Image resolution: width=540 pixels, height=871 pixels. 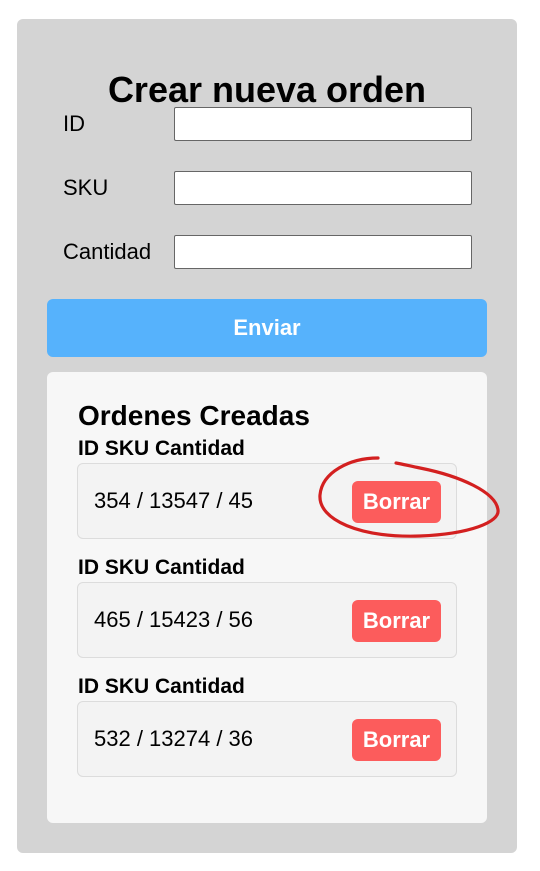 What do you see at coordinates (174, 500) in the screenshot?
I see `order-summary: 354 / 13547 / 45` at bounding box center [174, 500].